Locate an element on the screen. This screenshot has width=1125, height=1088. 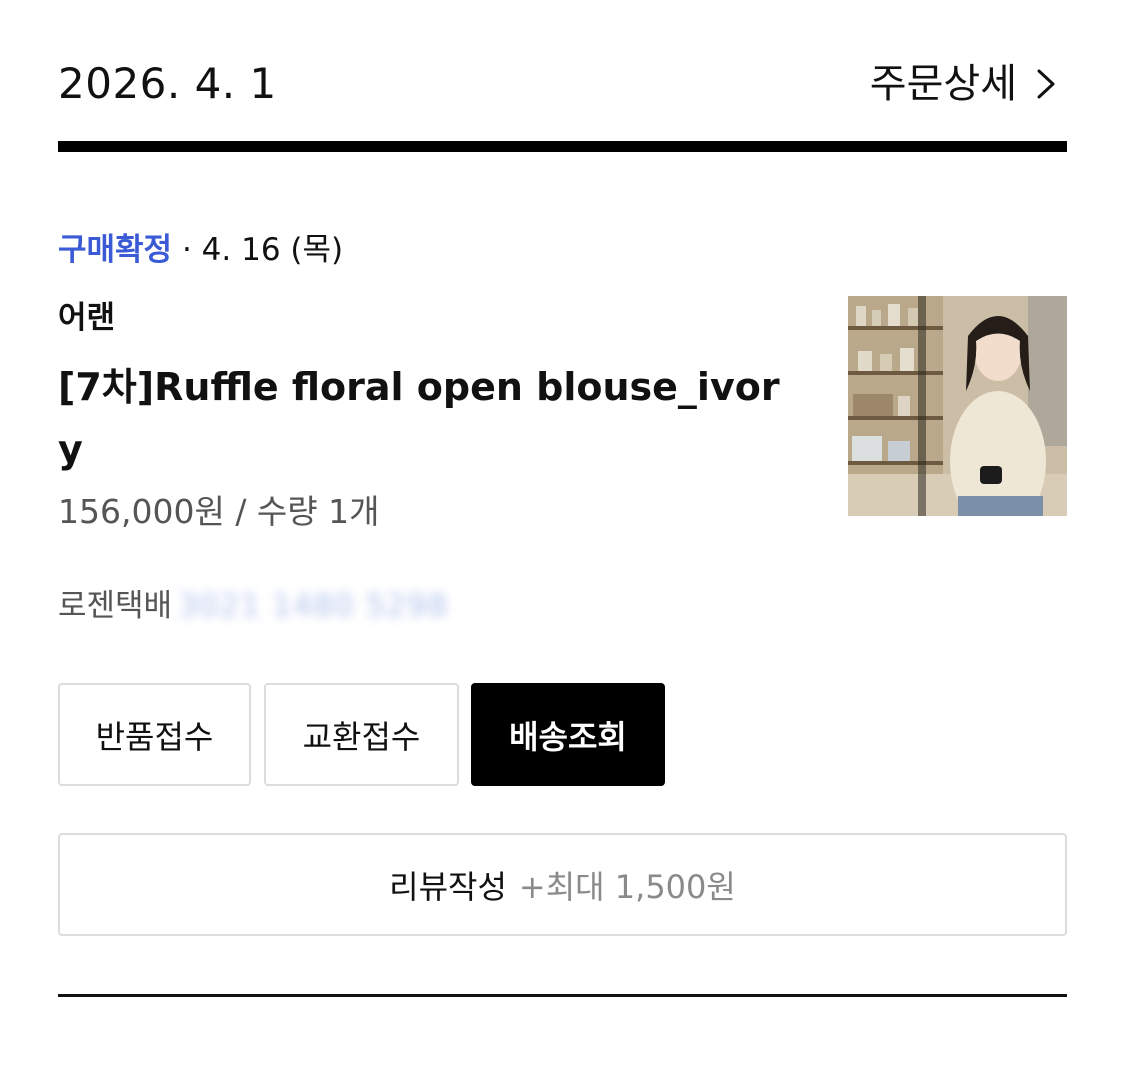
delivery-info: 로젠택배 3021 1480 5298 is located at coordinates (253, 606).